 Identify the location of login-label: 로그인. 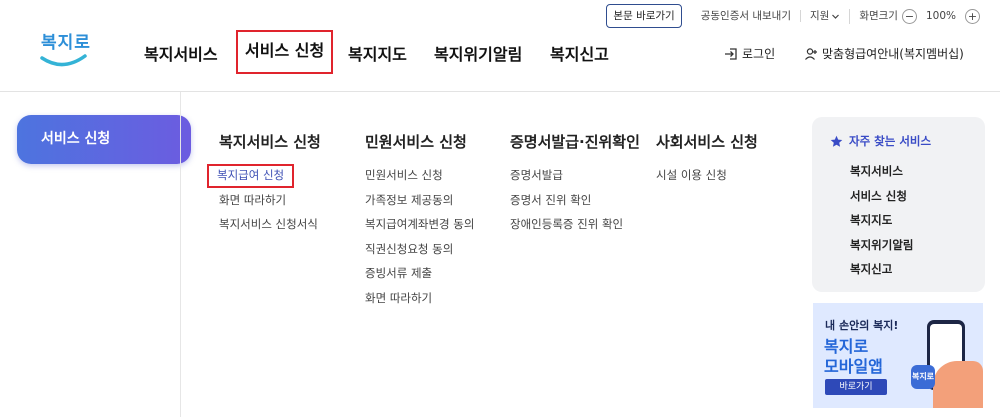
(759, 54).